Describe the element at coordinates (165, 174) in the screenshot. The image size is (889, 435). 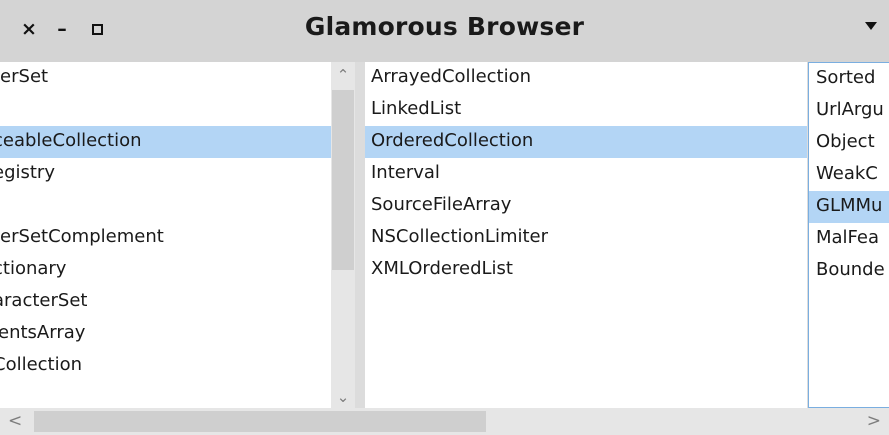
I see `list-item: egistry` at that location.